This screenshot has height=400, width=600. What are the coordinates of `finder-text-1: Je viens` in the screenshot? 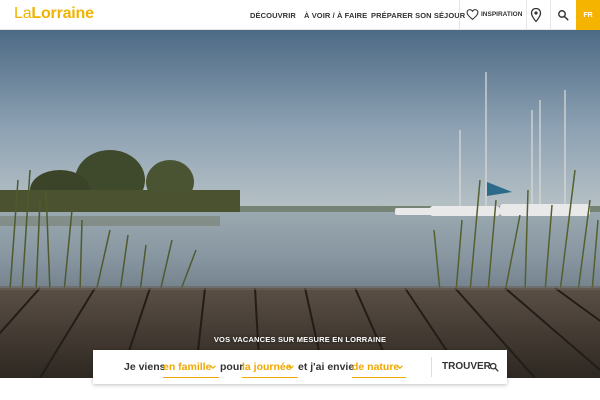 It's located at (145, 367).